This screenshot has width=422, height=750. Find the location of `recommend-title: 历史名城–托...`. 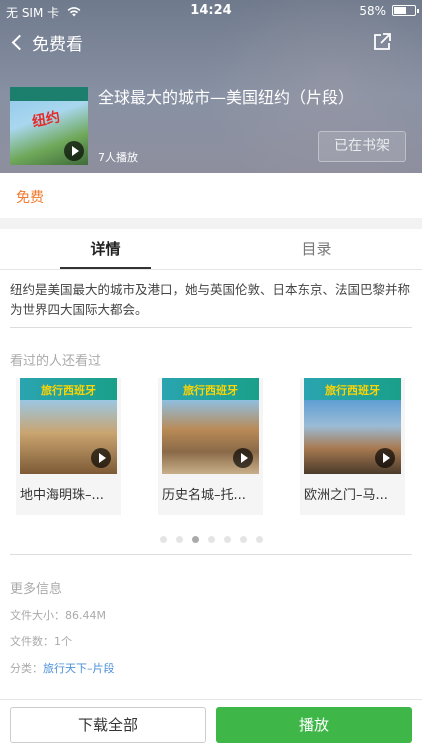

recommend-title: 历史名城–托... is located at coordinates (204, 495).